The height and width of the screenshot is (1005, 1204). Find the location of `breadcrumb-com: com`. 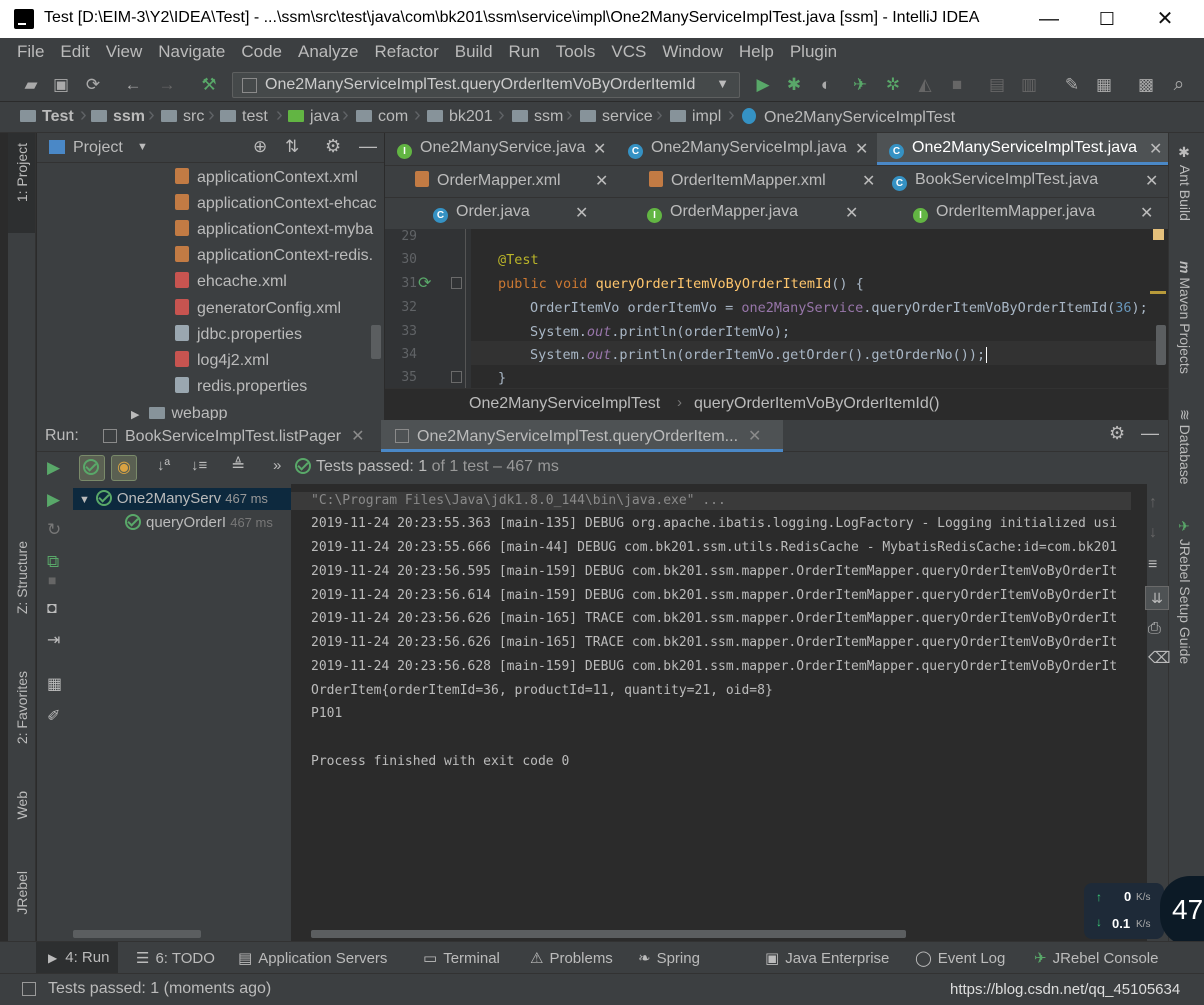

breadcrumb-com: com is located at coordinates (382, 117).